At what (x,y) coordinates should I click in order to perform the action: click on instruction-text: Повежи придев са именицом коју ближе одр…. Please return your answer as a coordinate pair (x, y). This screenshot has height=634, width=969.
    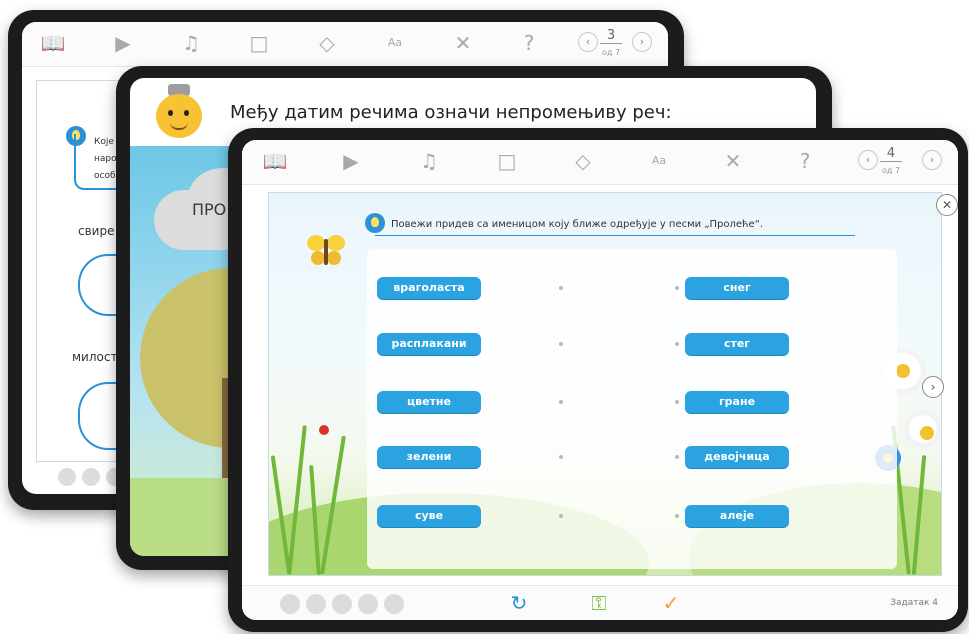
    Looking at the image, I should click on (577, 224).